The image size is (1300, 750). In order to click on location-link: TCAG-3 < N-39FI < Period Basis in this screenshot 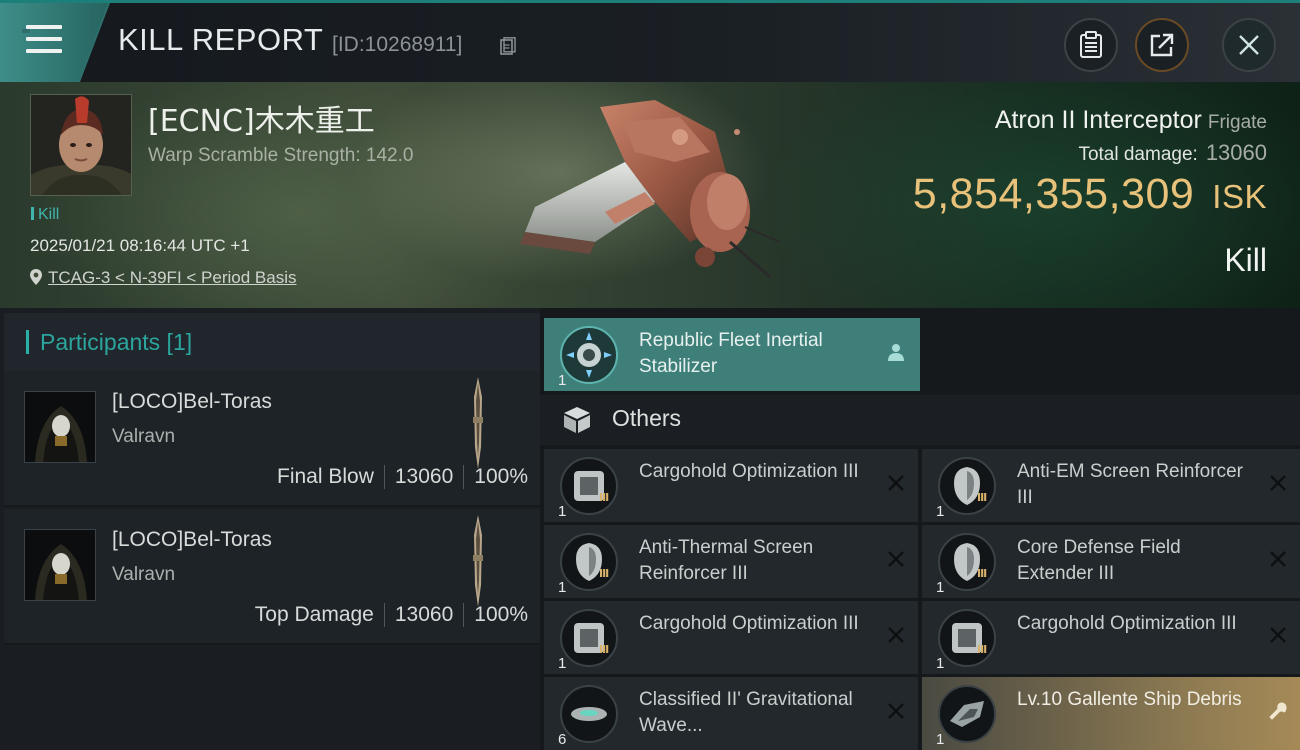, I will do `click(172, 277)`.